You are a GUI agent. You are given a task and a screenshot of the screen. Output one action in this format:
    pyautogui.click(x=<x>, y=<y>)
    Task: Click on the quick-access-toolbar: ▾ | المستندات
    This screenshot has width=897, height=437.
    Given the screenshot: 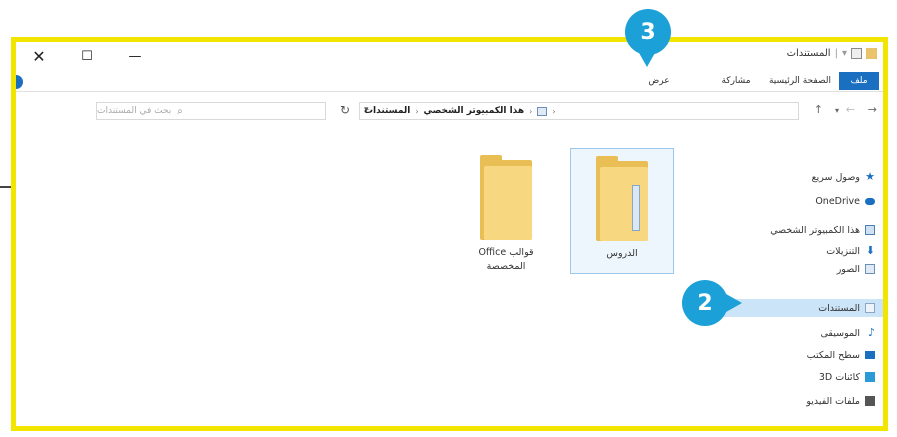 What is the action you would take?
    pyautogui.click(x=832, y=53)
    